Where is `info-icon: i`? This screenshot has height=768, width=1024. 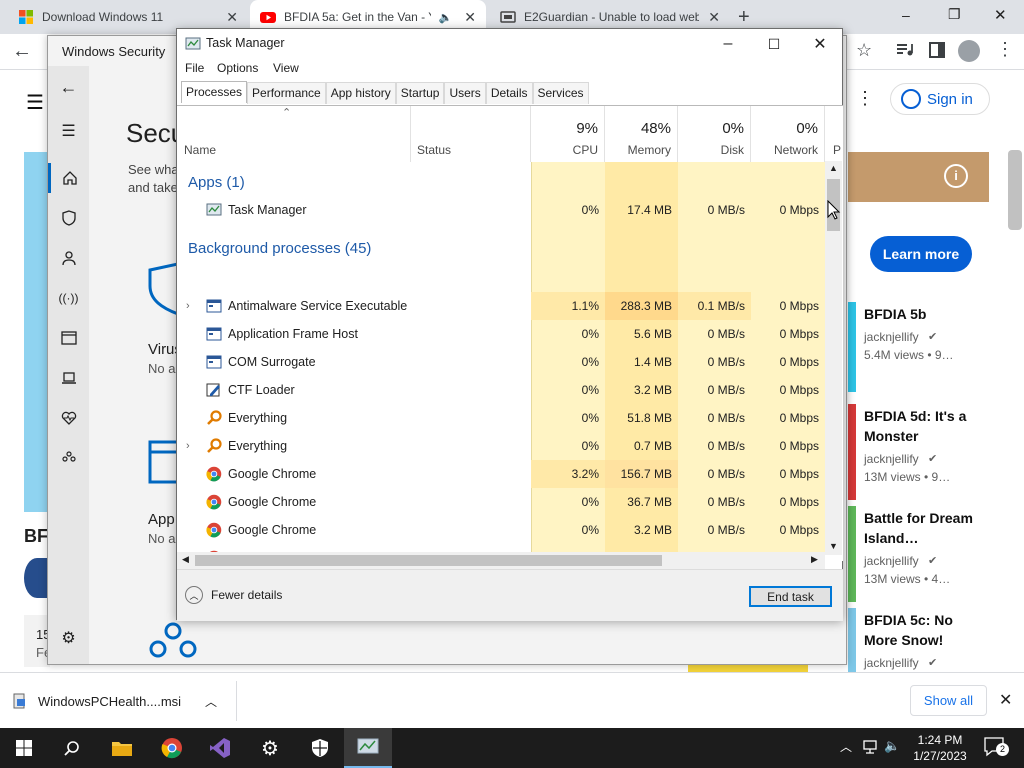
info-icon: i is located at coordinates (956, 176).